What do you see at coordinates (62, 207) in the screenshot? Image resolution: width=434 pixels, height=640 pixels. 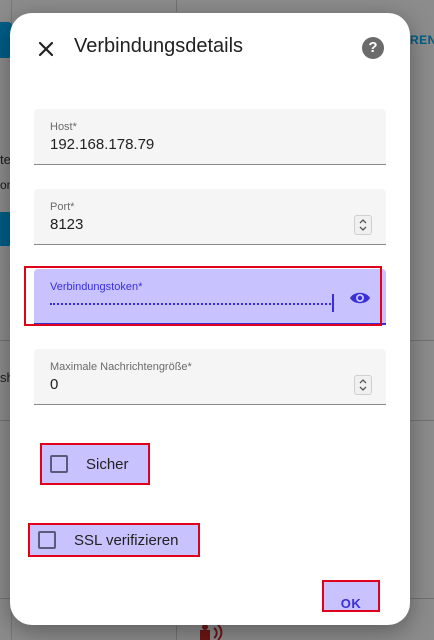 I see `port-label: Port*` at bounding box center [62, 207].